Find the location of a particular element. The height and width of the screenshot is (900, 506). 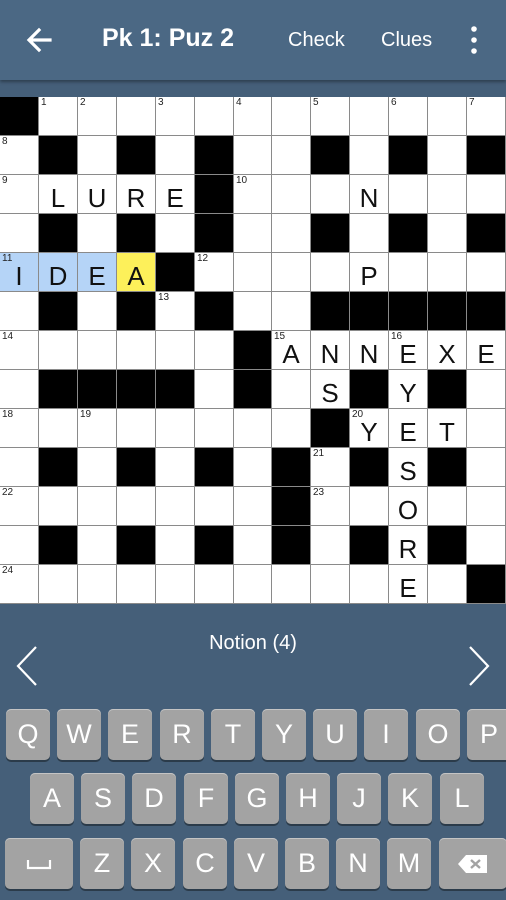

grid-cell: Y is located at coordinates (408, 389).